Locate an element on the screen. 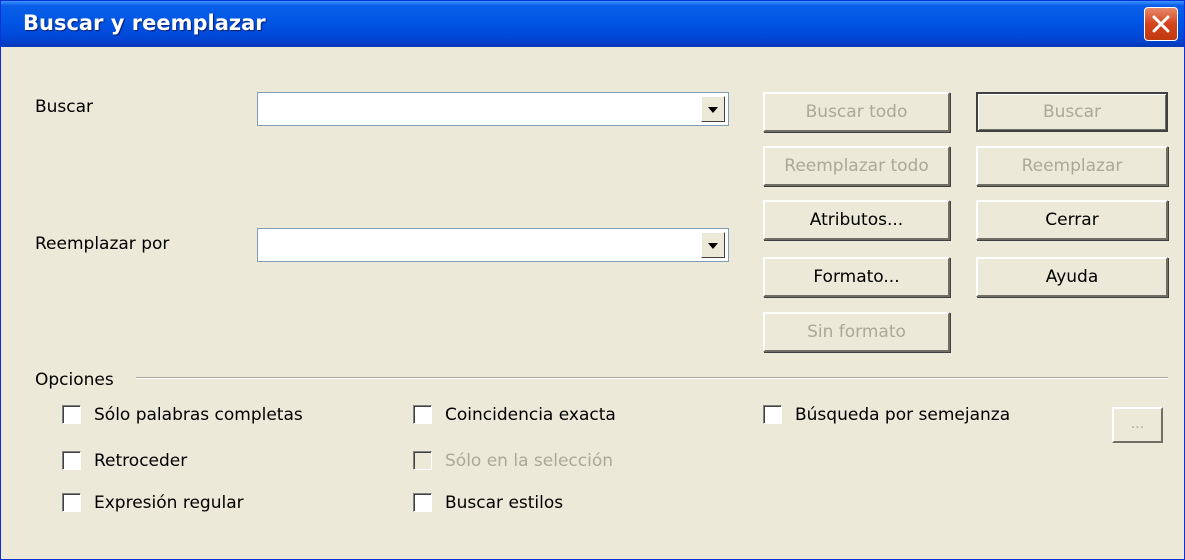  search-styles-label: Buscar estilos is located at coordinates (504, 503).